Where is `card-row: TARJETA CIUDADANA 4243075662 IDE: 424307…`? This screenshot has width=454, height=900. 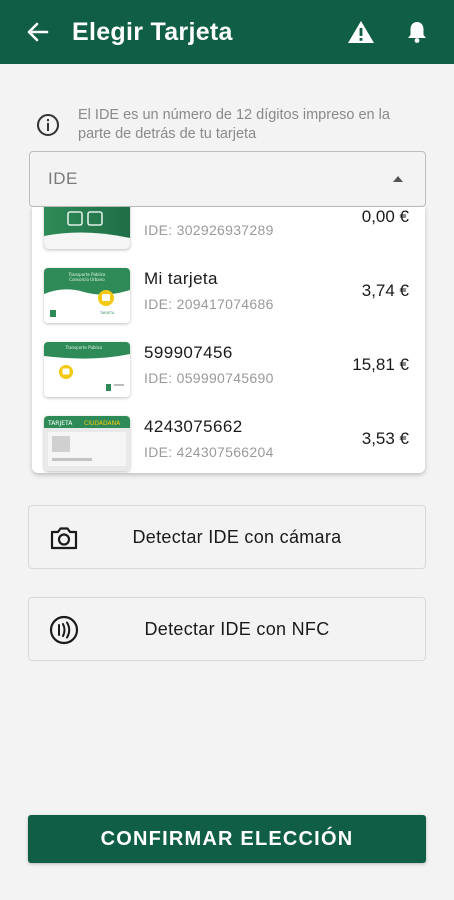
card-row: TARJETA CIUDADANA 4243075662 IDE: 424307… is located at coordinates (228, 440).